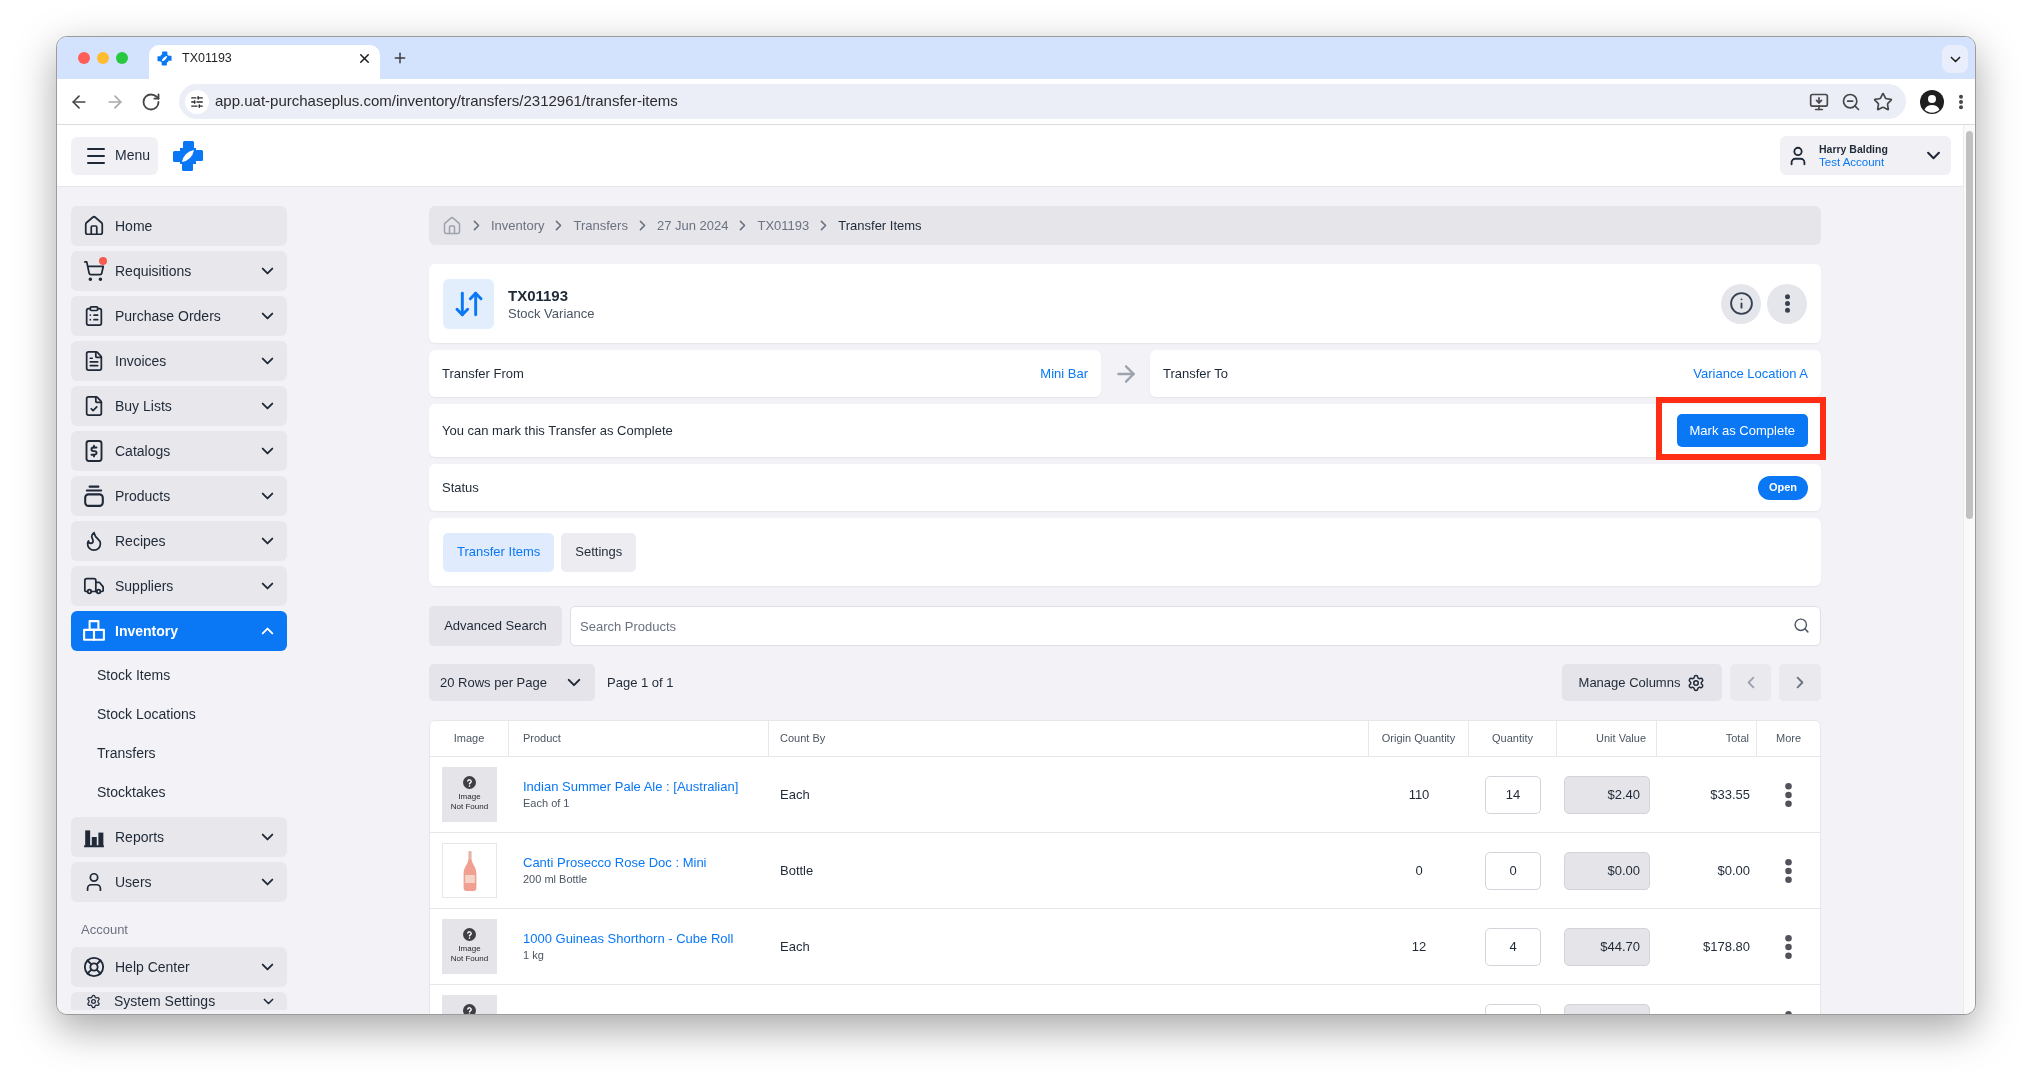 This screenshot has height=1088, width=2032. I want to click on manage-columns-button: Manage Columns, so click(1642, 682).